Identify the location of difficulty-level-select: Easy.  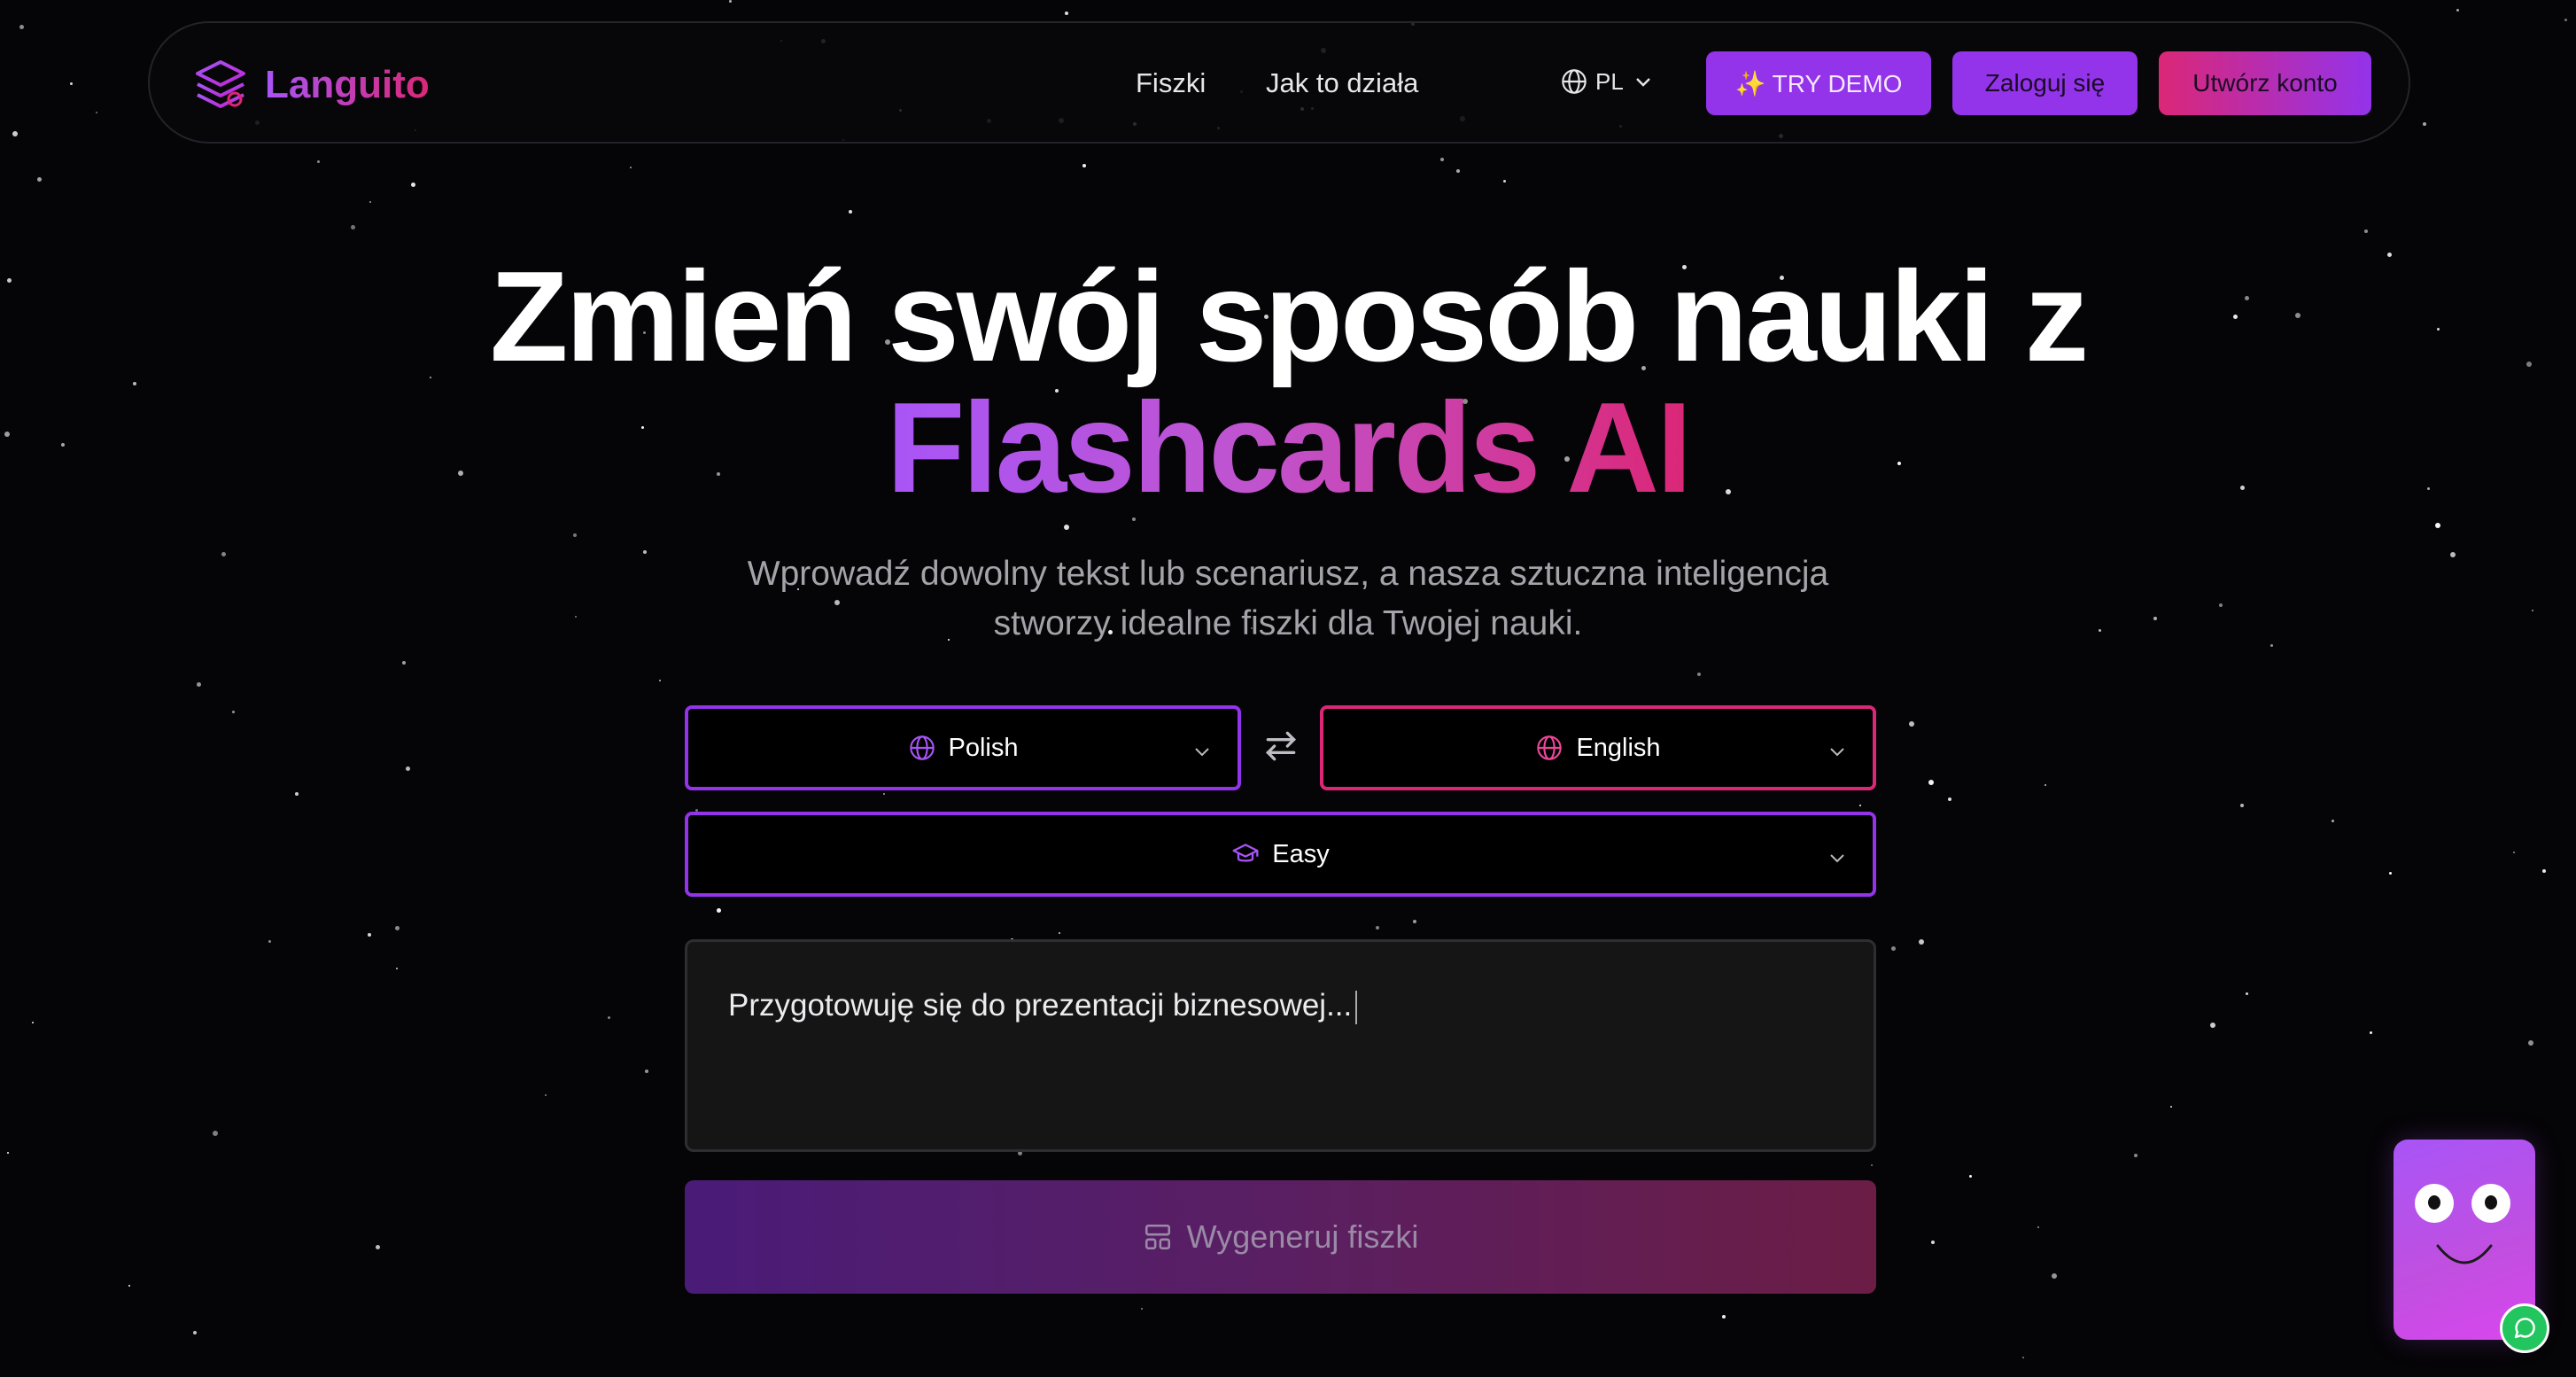
(1280, 854).